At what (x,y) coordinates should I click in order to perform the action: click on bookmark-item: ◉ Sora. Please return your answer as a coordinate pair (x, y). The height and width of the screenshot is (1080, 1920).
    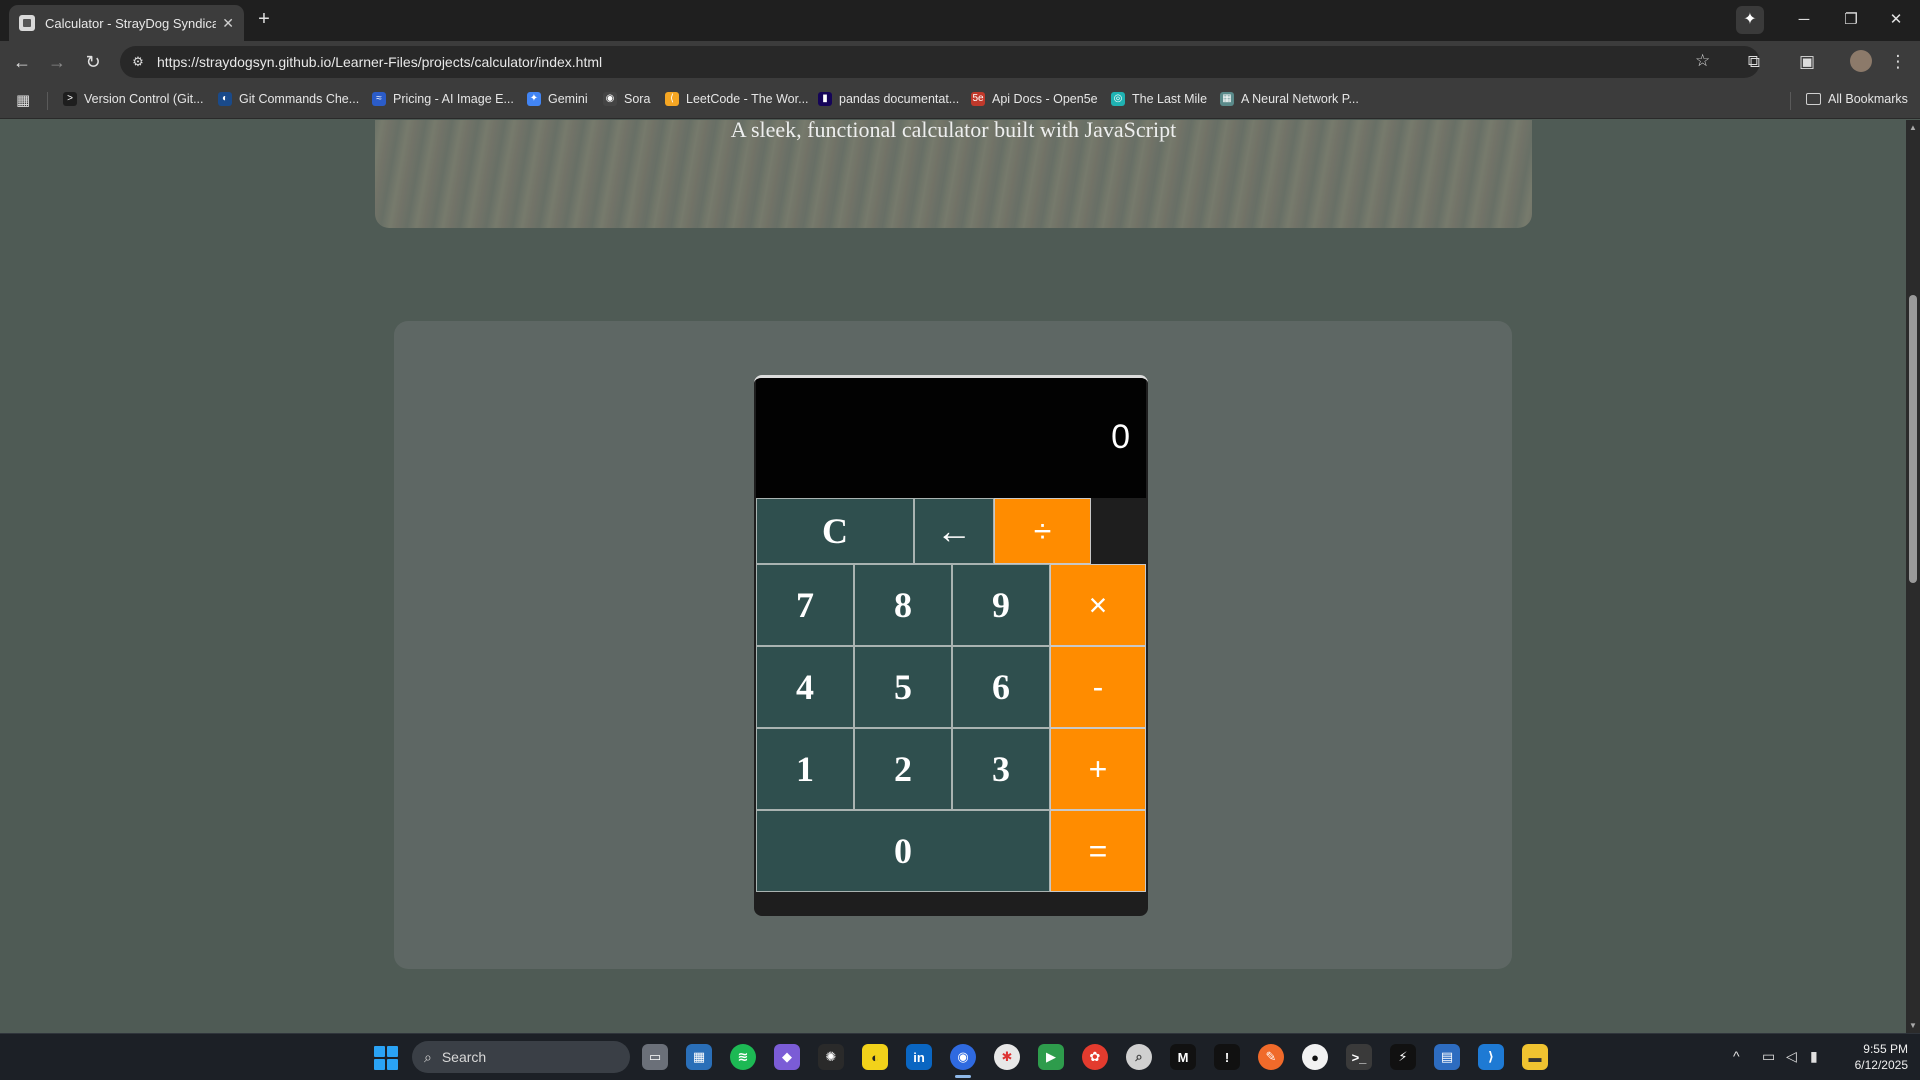
    Looking at the image, I should click on (626, 99).